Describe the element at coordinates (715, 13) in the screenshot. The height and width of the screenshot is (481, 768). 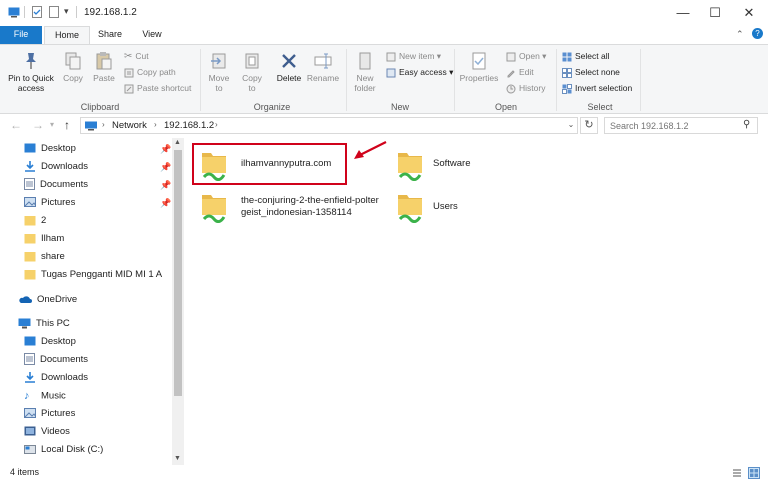
I see `maximize-button: ☐` at that location.